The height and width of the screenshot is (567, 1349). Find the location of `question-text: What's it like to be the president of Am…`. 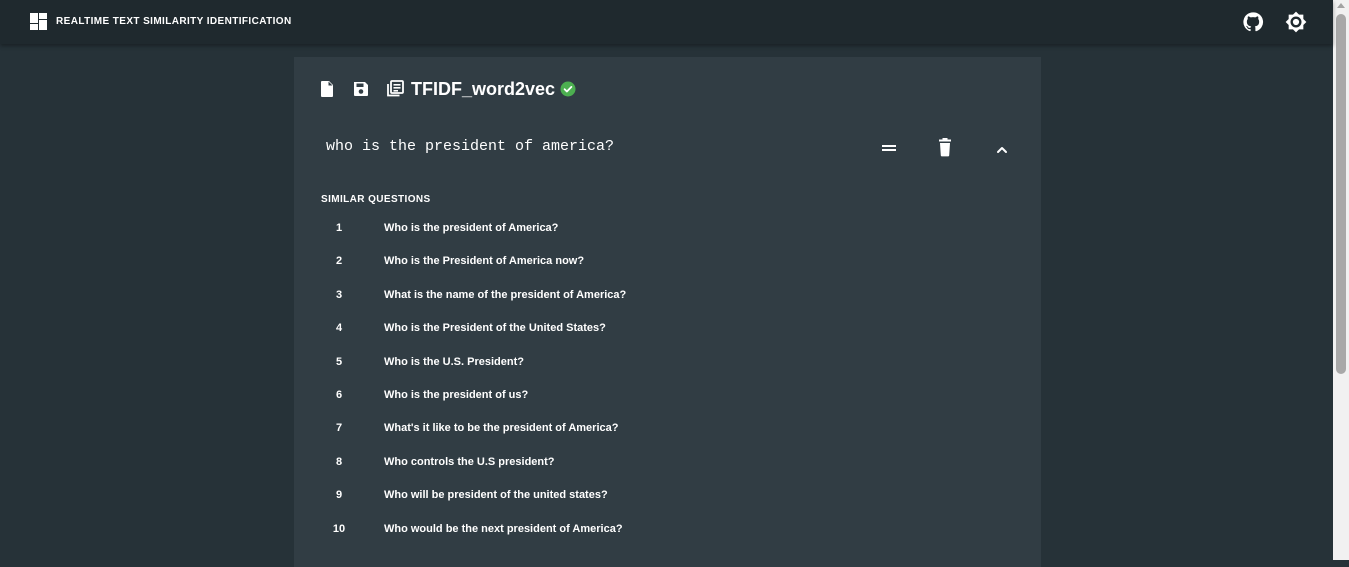

question-text: What's it like to be the president of Am… is located at coordinates (501, 428).